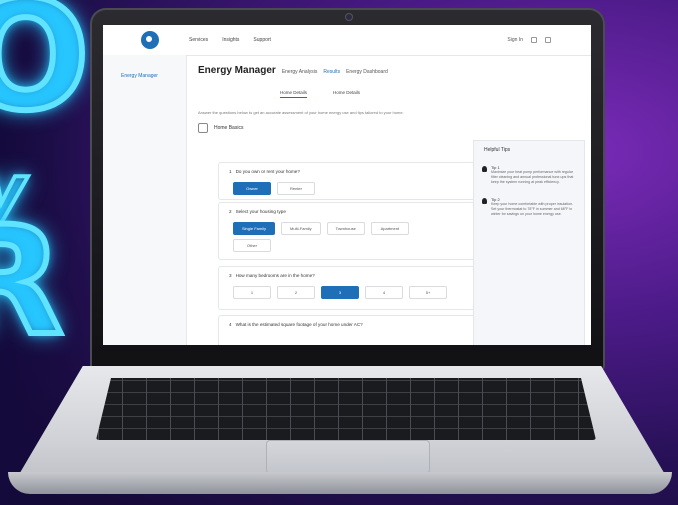  Describe the element at coordinates (46, 73) in the screenshot. I see `neon-letter-decor: O` at that location.